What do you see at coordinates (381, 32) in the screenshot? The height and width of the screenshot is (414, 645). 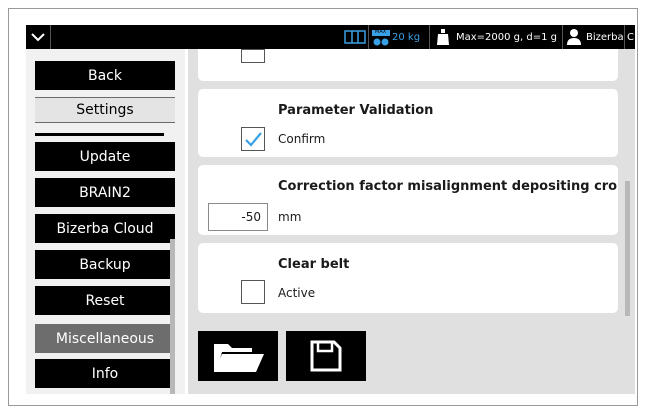 I see `scale-max-badge: MAX` at bounding box center [381, 32].